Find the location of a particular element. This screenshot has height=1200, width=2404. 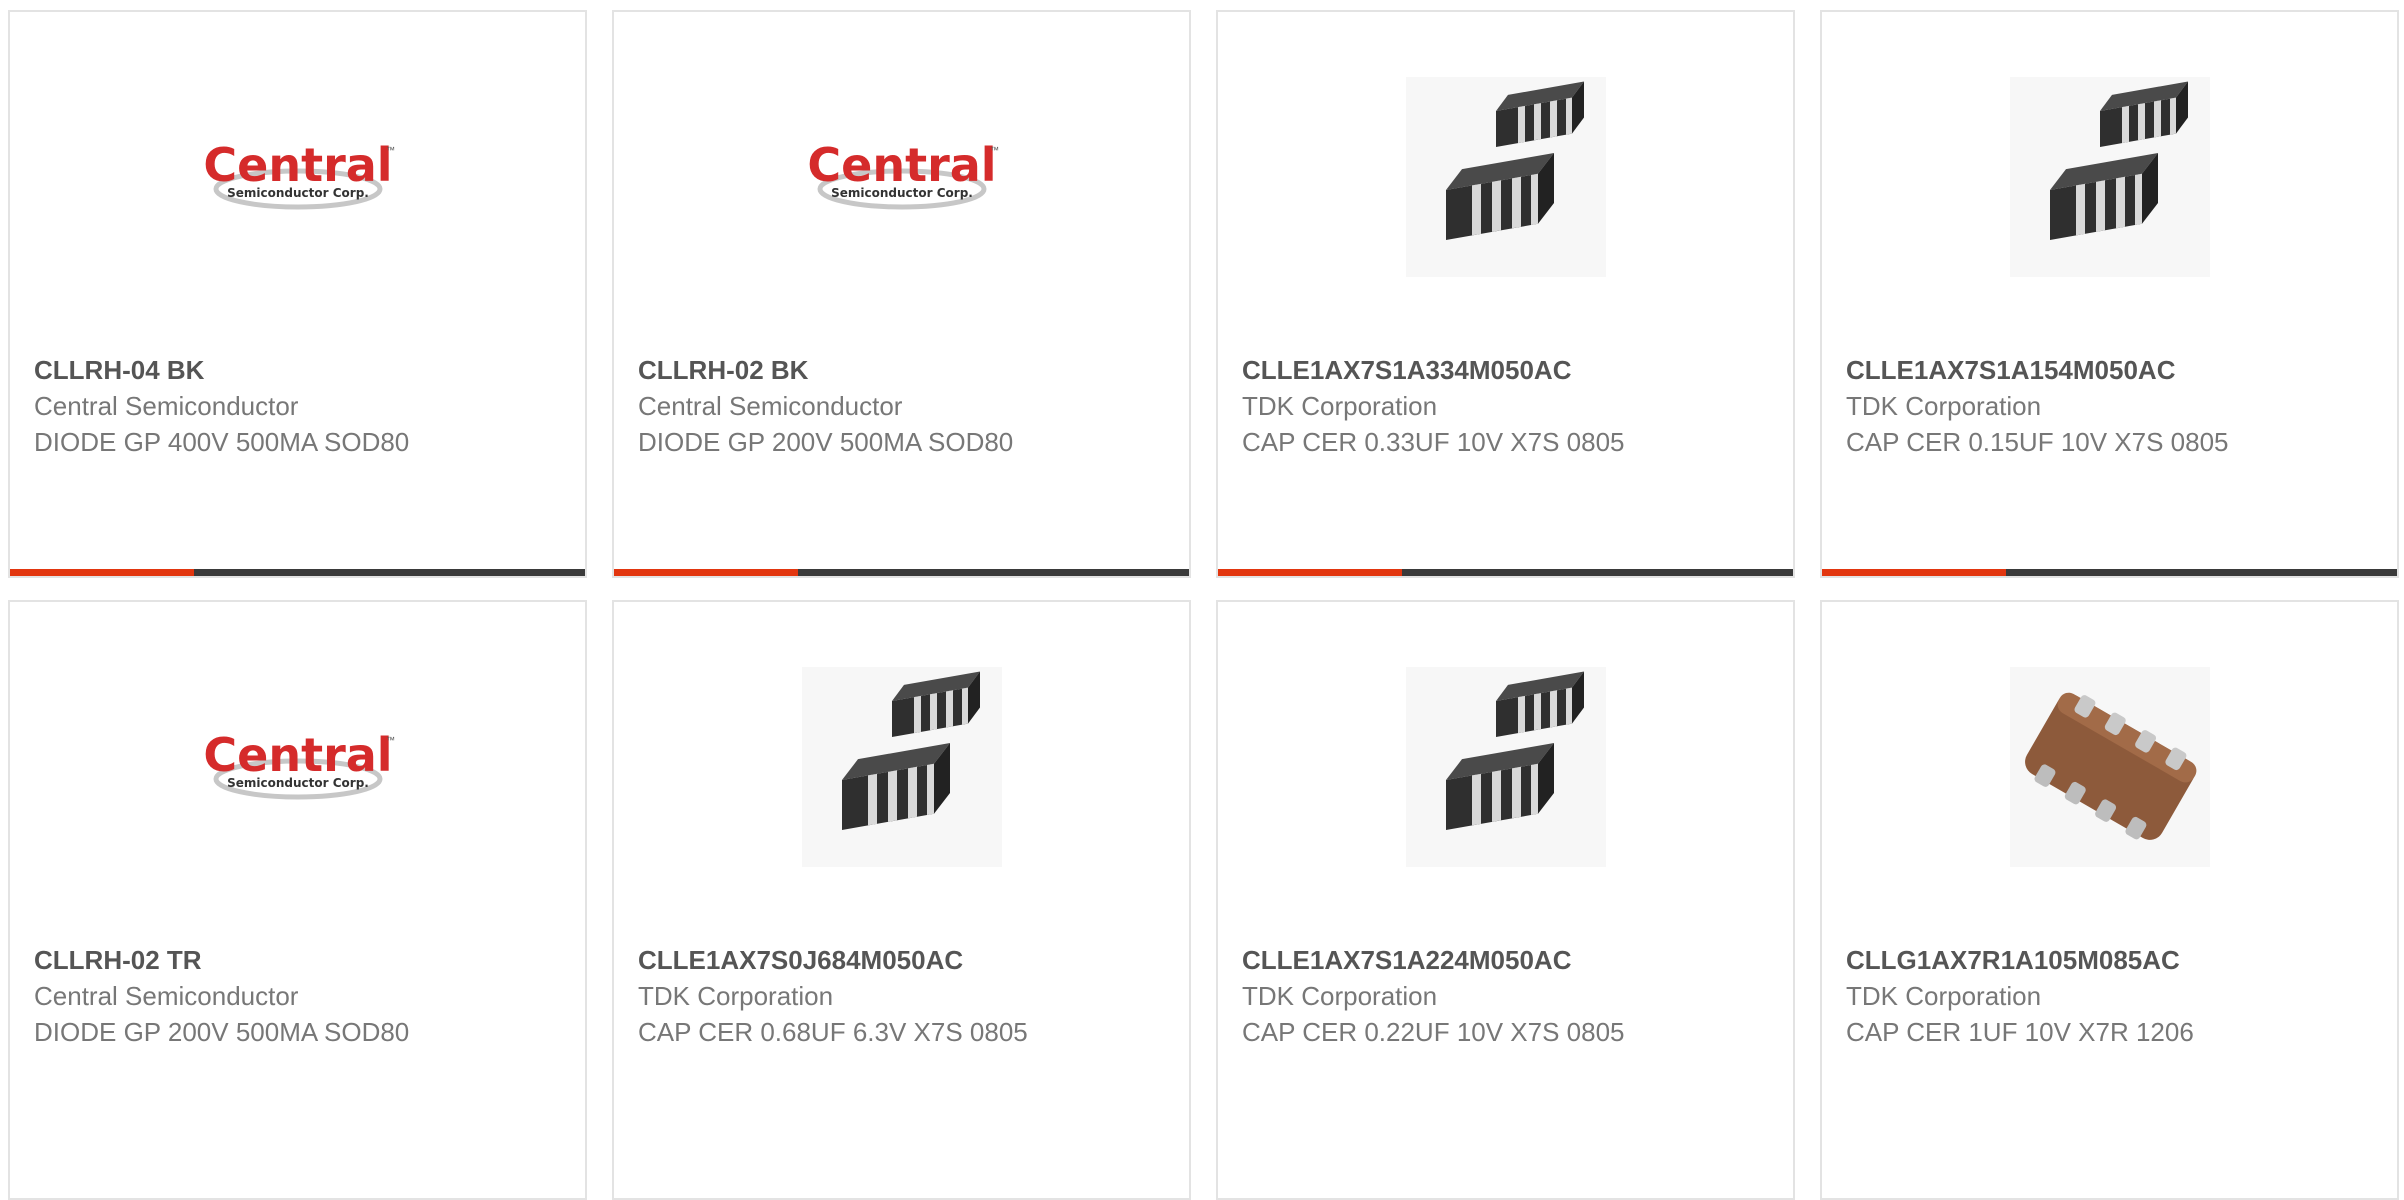

part-number: CLLE1AX7S1A154M050AC is located at coordinates (2111, 370).